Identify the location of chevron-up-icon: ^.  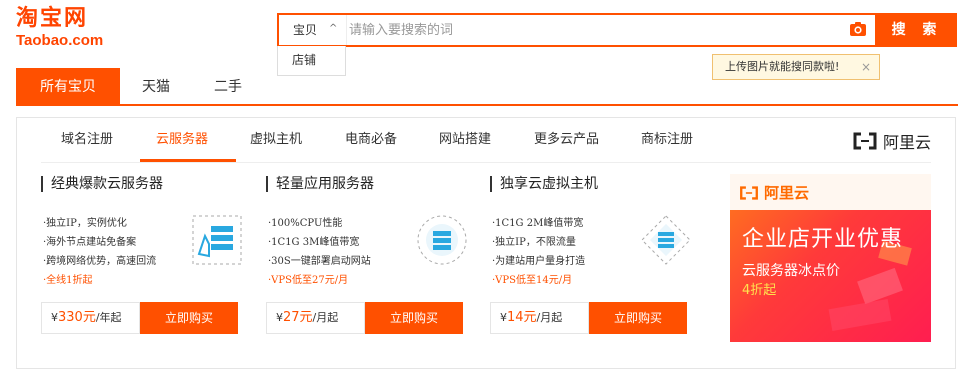
(333, 28).